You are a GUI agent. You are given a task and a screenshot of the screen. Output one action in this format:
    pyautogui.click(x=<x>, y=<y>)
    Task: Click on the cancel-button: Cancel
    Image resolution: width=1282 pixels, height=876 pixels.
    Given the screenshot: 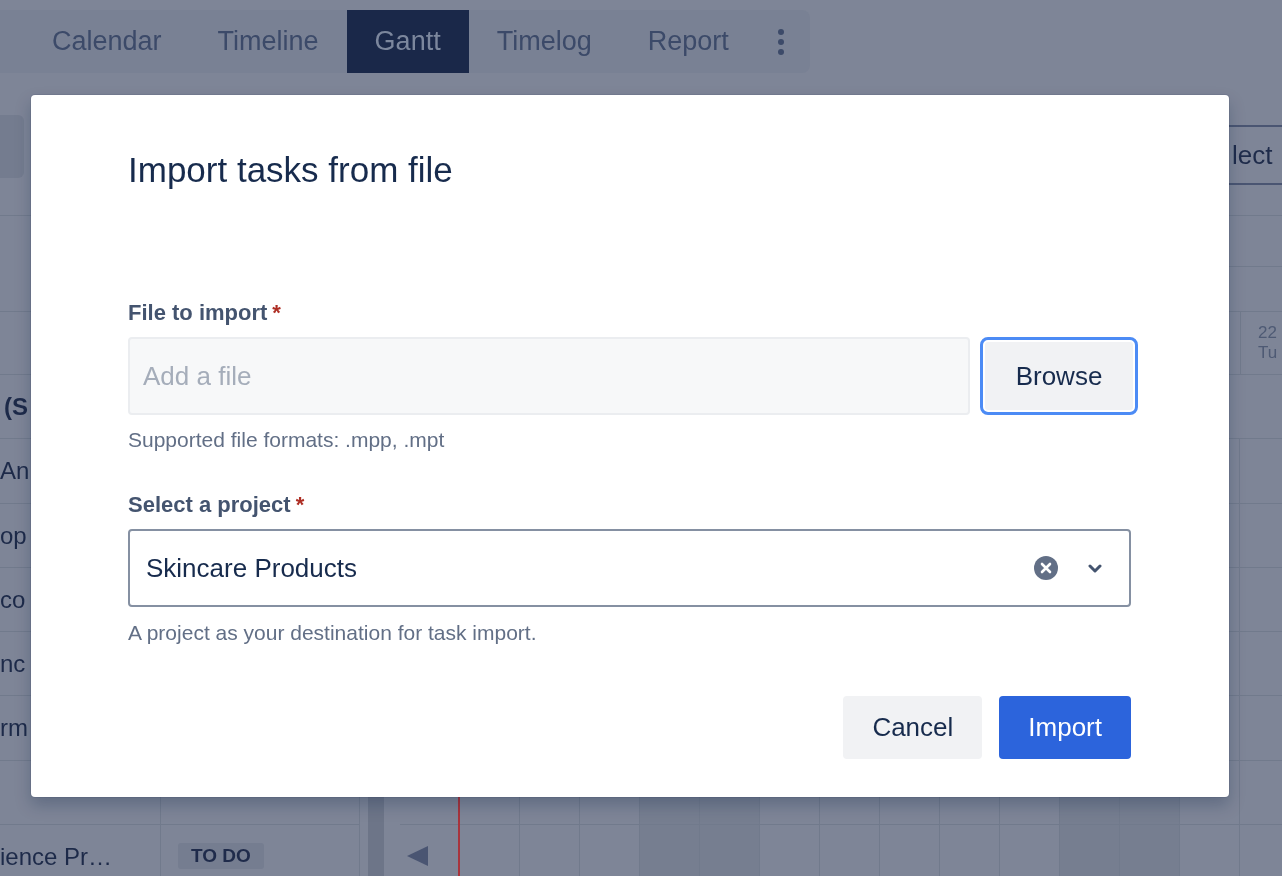 What is the action you would take?
    pyautogui.click(x=913, y=727)
    